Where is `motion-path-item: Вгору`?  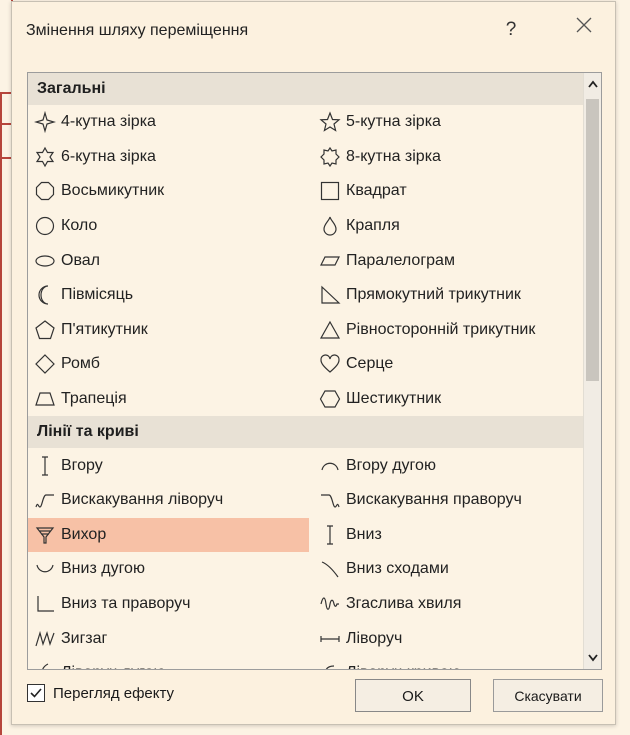
motion-path-item: Вгору is located at coordinates (168, 465).